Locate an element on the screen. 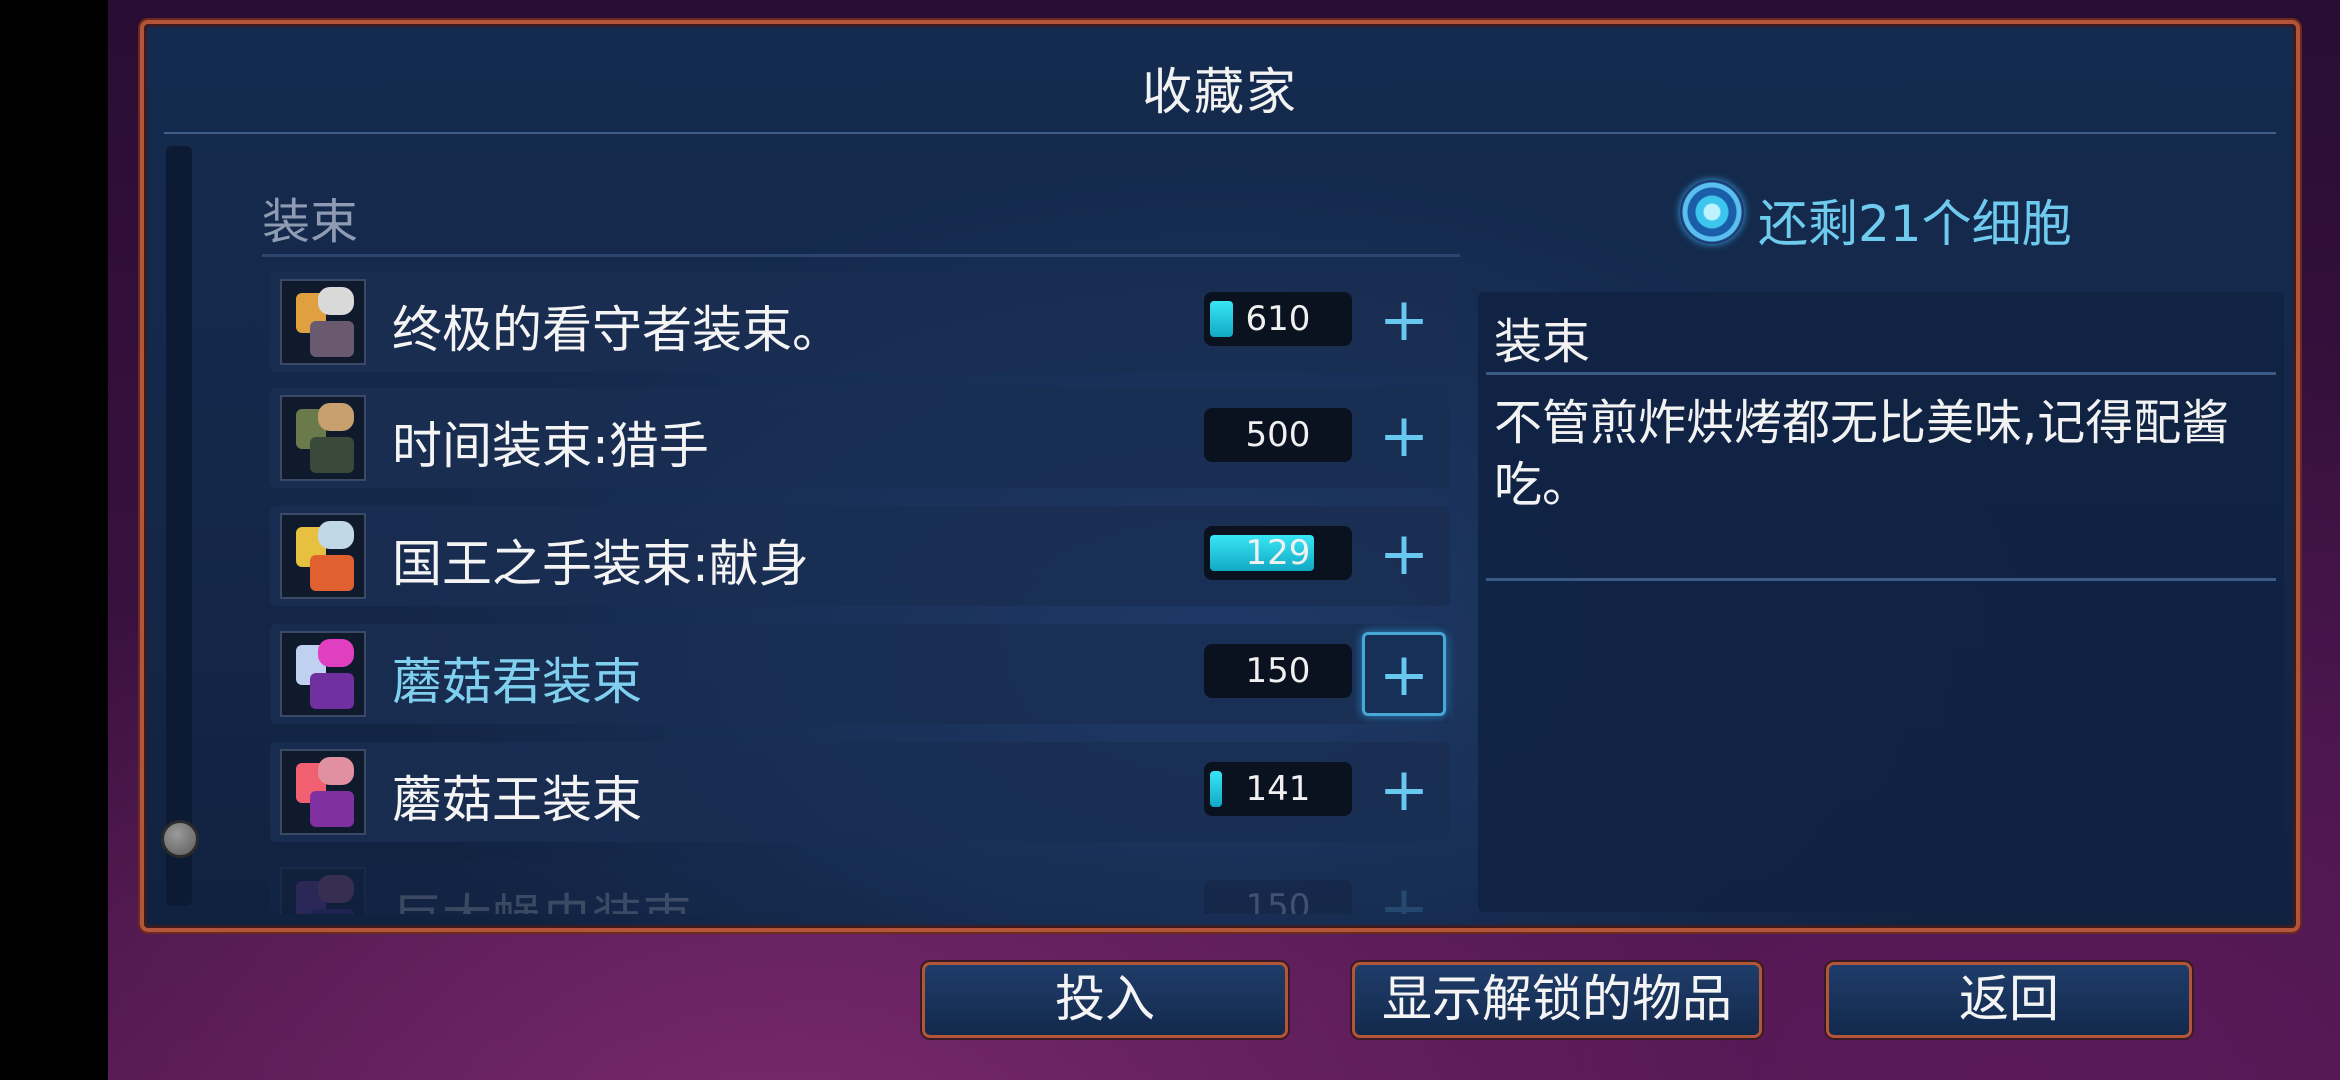  detail-divider-top is located at coordinates (1881, 373).